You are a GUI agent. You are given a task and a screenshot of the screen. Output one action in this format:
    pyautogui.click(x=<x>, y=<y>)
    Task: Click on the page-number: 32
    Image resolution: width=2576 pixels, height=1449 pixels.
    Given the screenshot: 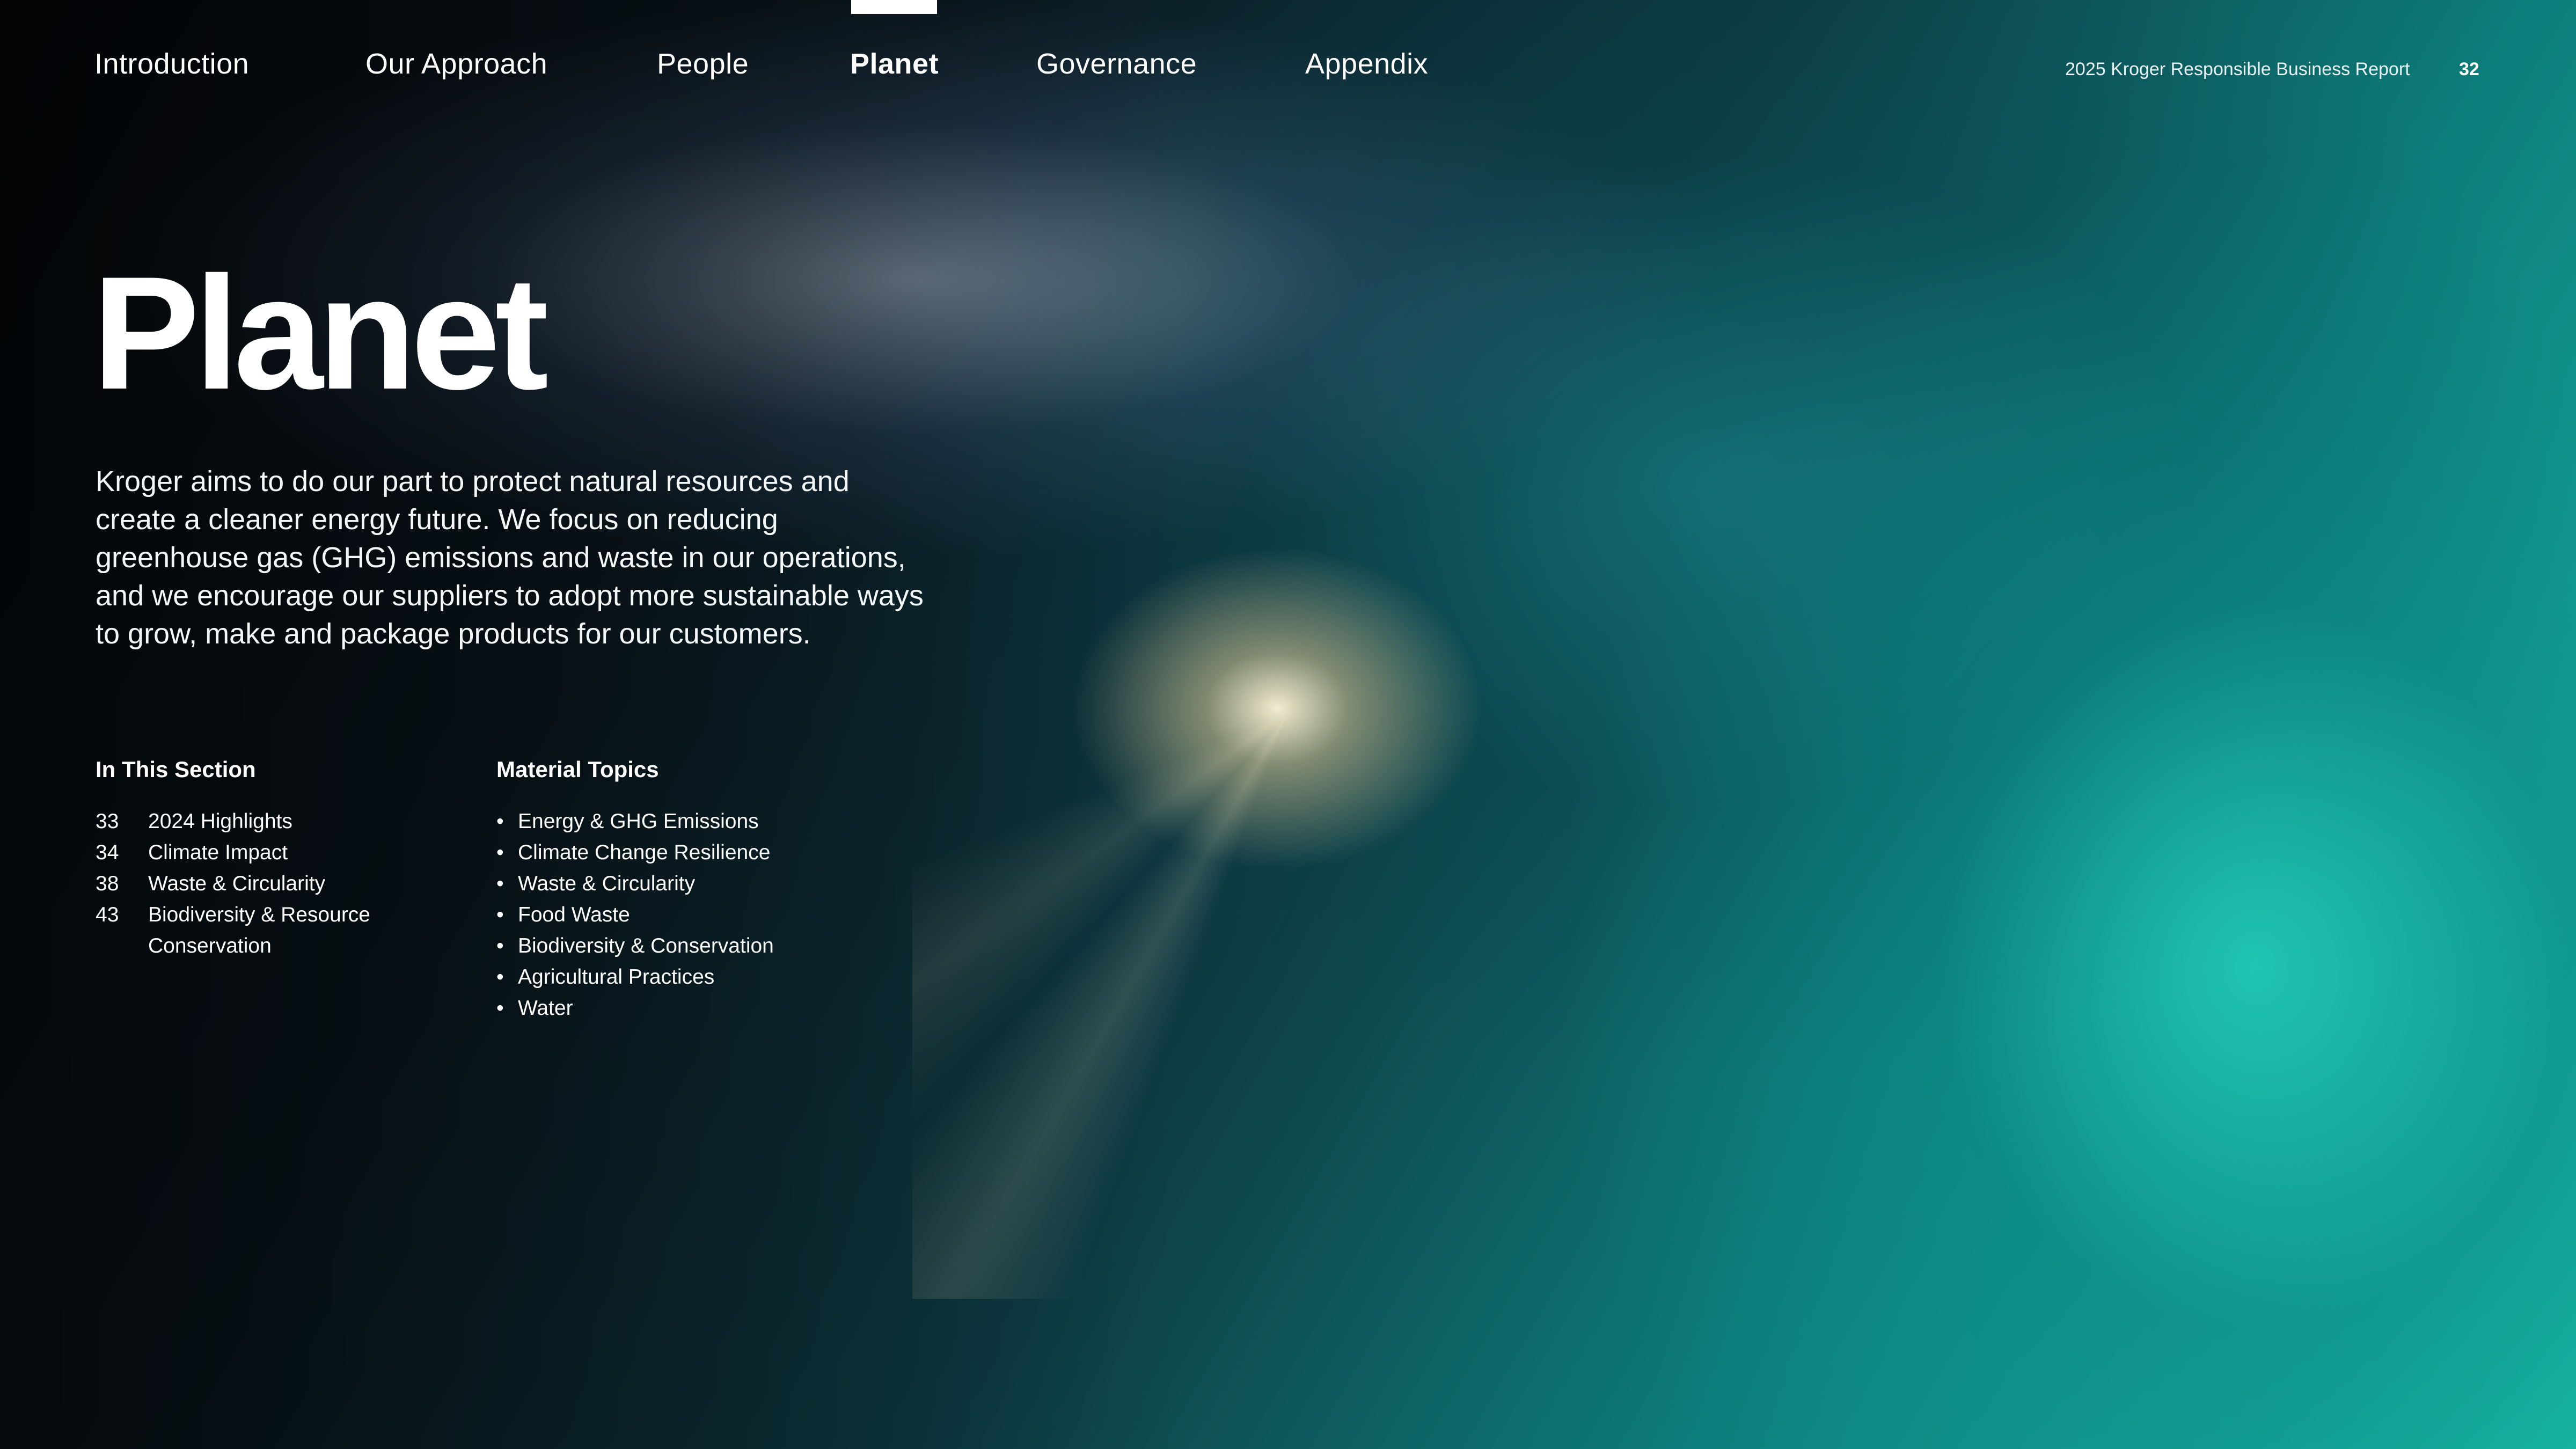 What is the action you would take?
    pyautogui.click(x=2469, y=69)
    